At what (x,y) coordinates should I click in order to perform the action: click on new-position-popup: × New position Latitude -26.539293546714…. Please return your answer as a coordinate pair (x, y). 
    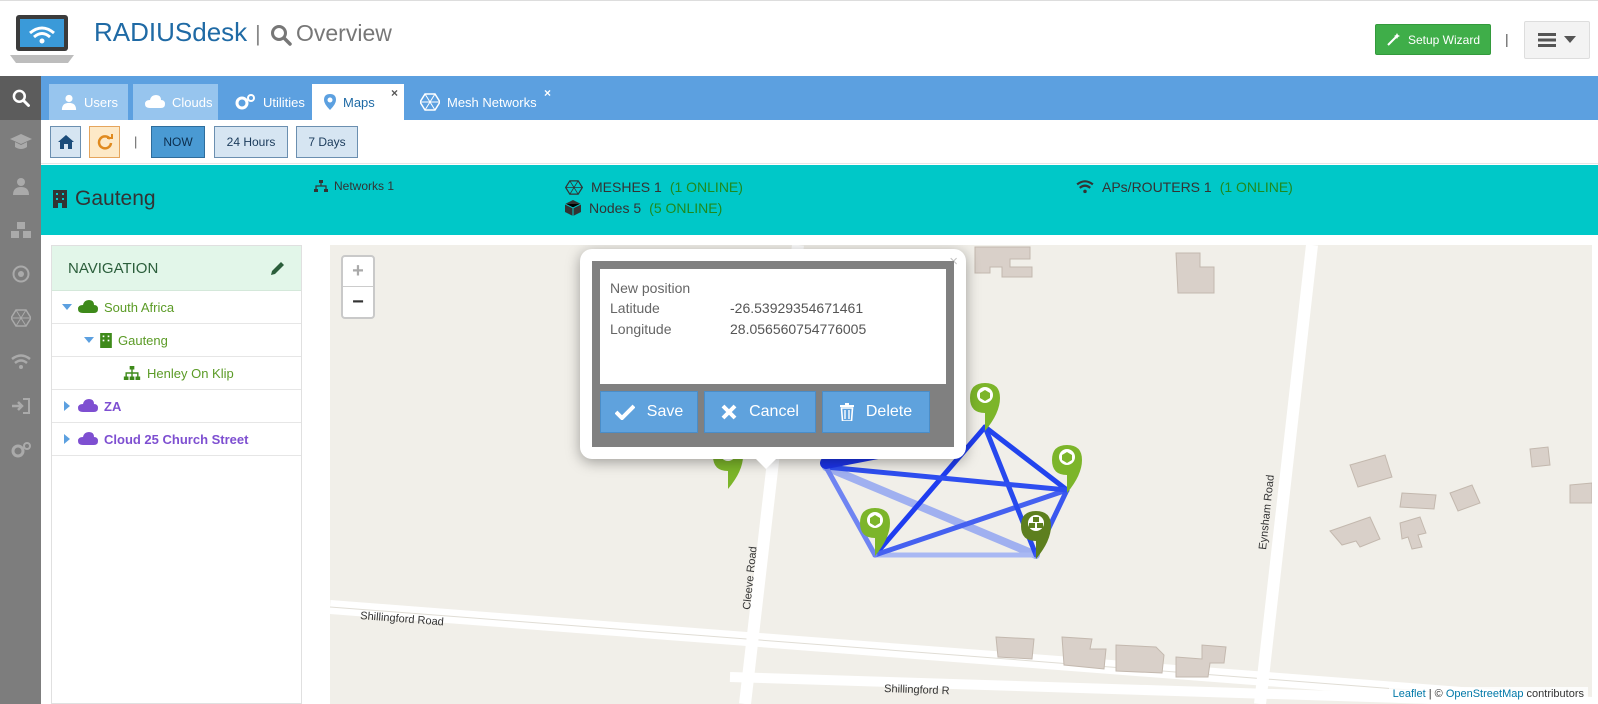
    Looking at the image, I should click on (773, 354).